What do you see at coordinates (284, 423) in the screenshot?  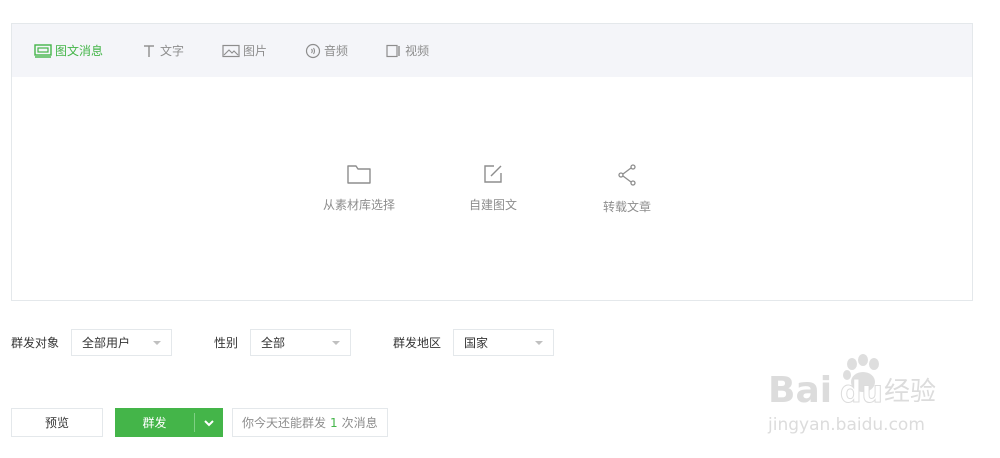 I see `quota-prefix: 你今天还能群发` at bounding box center [284, 423].